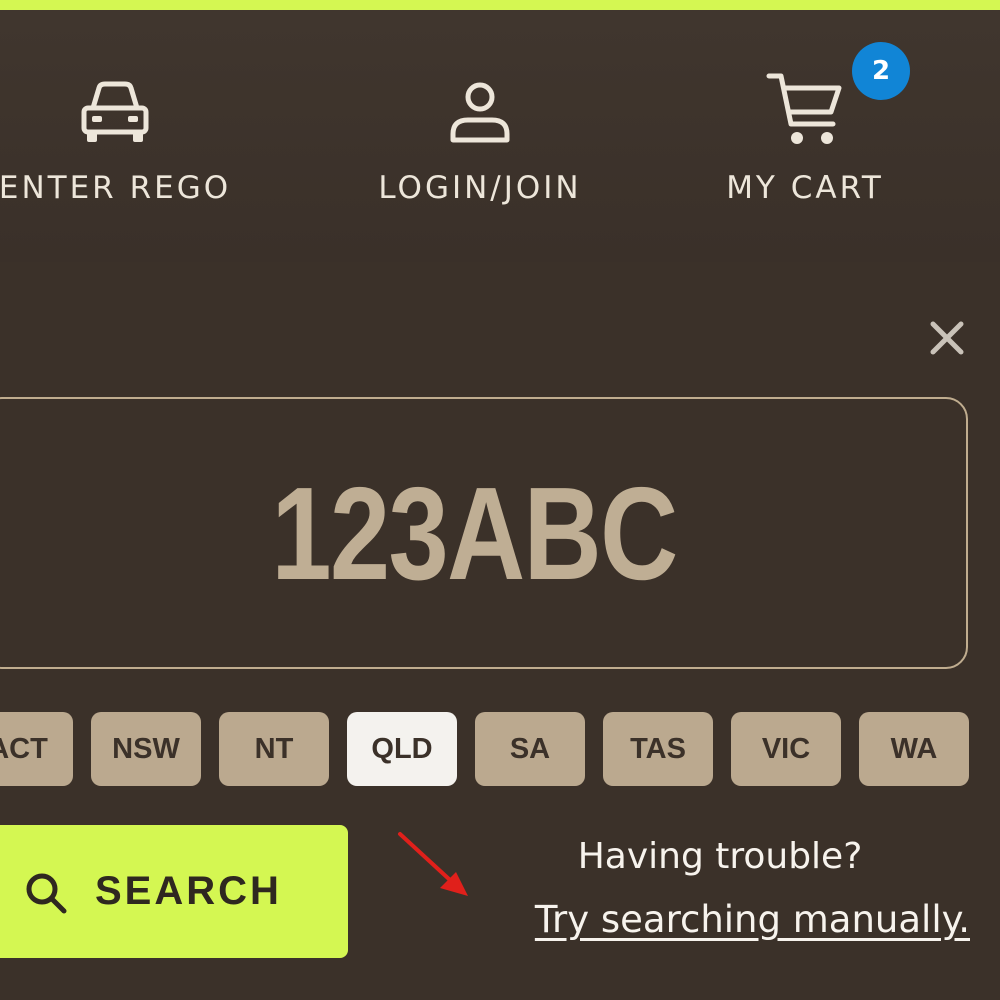 The height and width of the screenshot is (1000, 1000). I want to click on state-button-nsw: NSW, so click(146, 749).